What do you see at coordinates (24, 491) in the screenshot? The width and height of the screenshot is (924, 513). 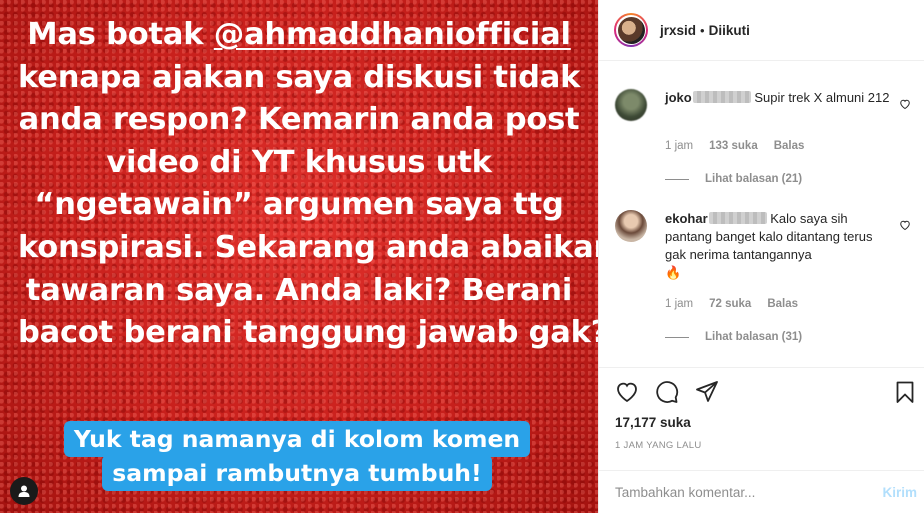 I see `user-tag-icon` at bounding box center [24, 491].